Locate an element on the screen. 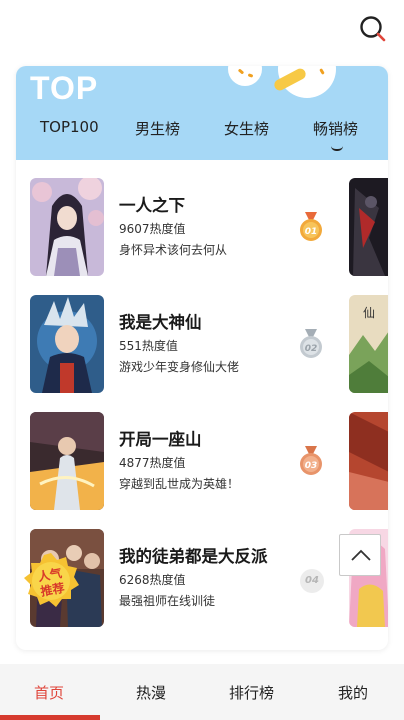 This screenshot has width=404, height=720. ranking-item: 一人之下 9607热度值 身怀异术该何去何从 01 is located at coordinates (202, 228).